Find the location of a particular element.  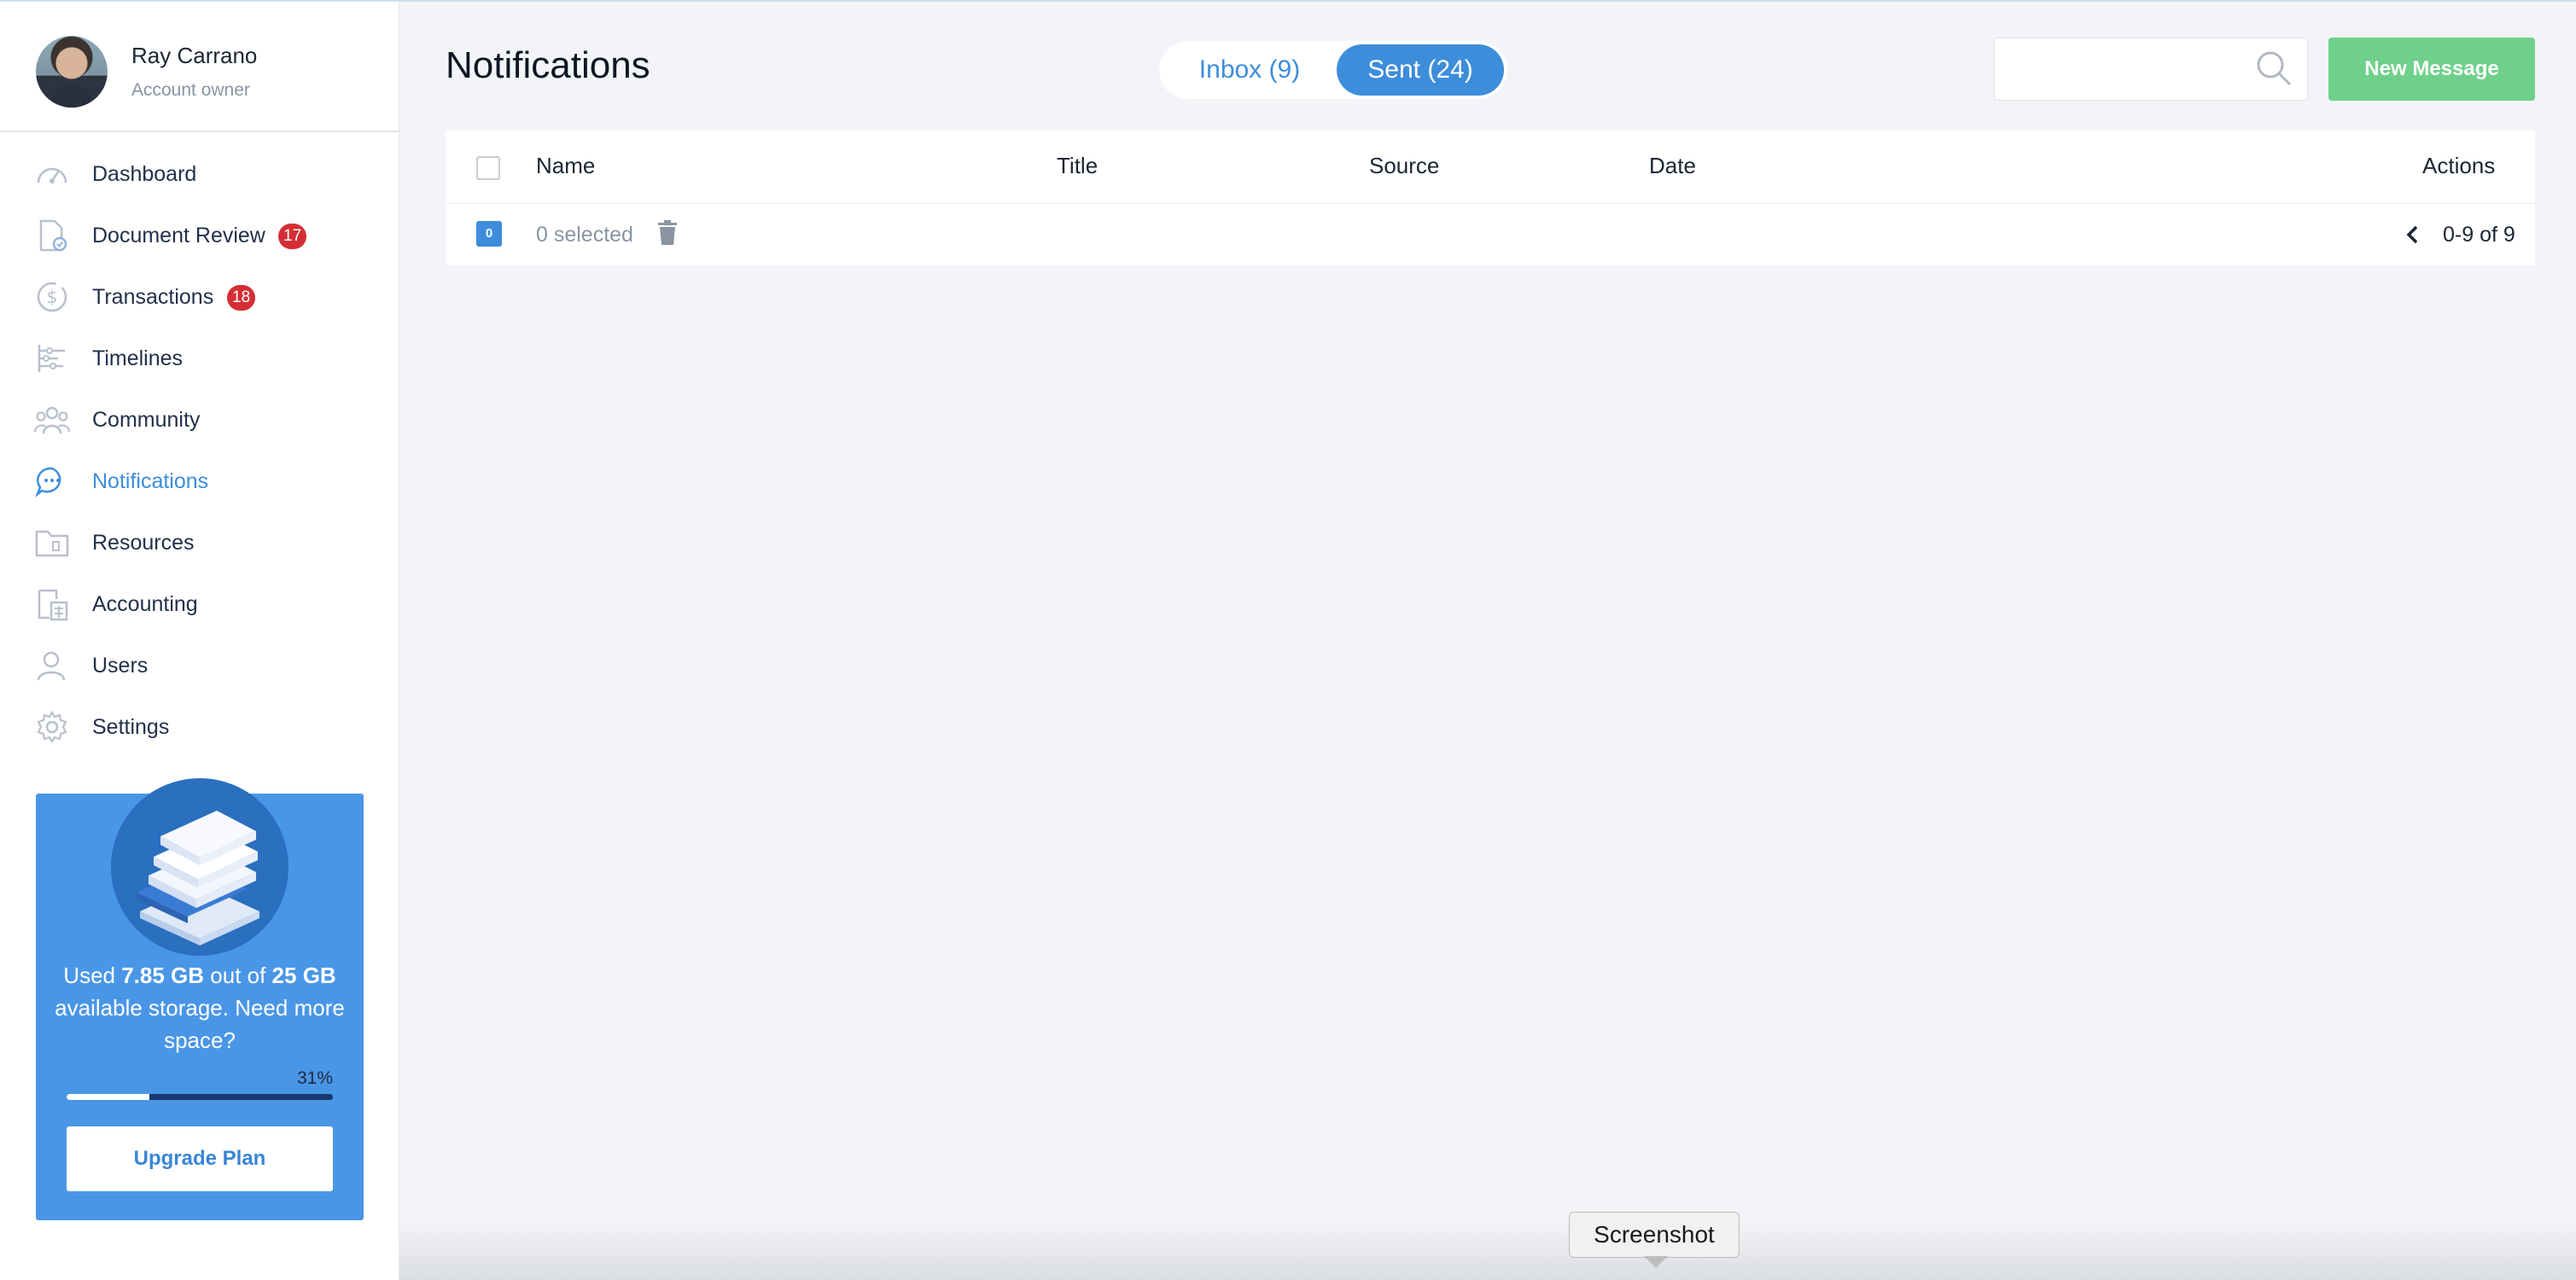

tab-inbox: Inbox (9) is located at coordinates (1249, 70).